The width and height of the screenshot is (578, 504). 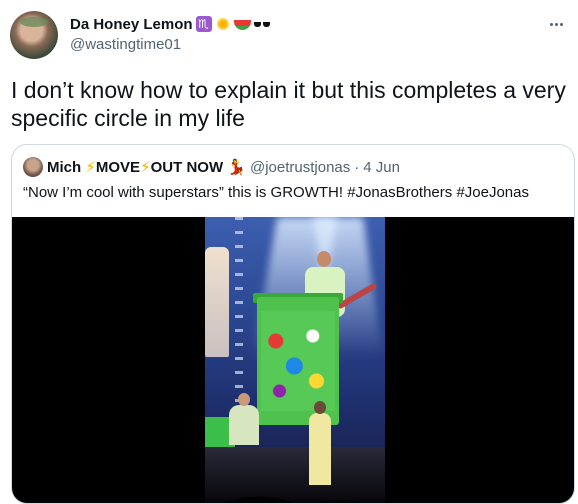 What do you see at coordinates (242, 25) in the screenshot?
I see `watermelon-icon` at bounding box center [242, 25].